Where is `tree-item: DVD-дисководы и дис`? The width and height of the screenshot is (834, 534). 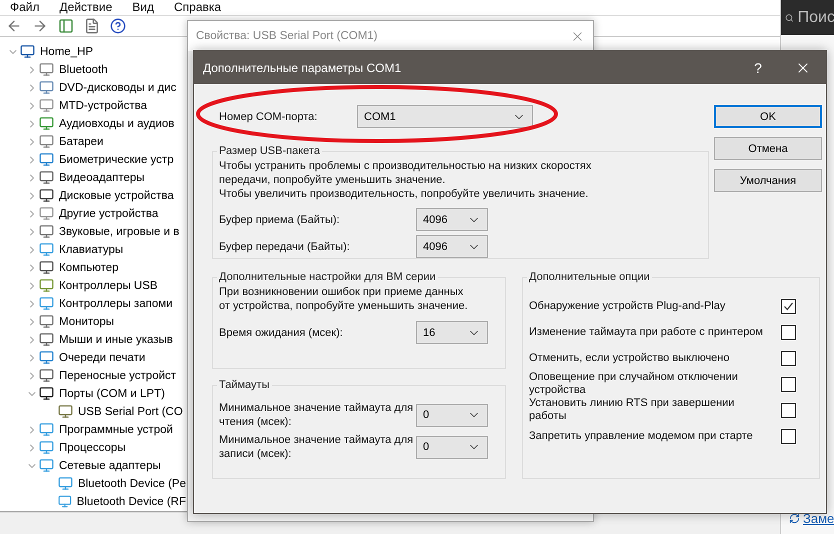 tree-item: DVD-дисководы и дис is located at coordinates (117, 88).